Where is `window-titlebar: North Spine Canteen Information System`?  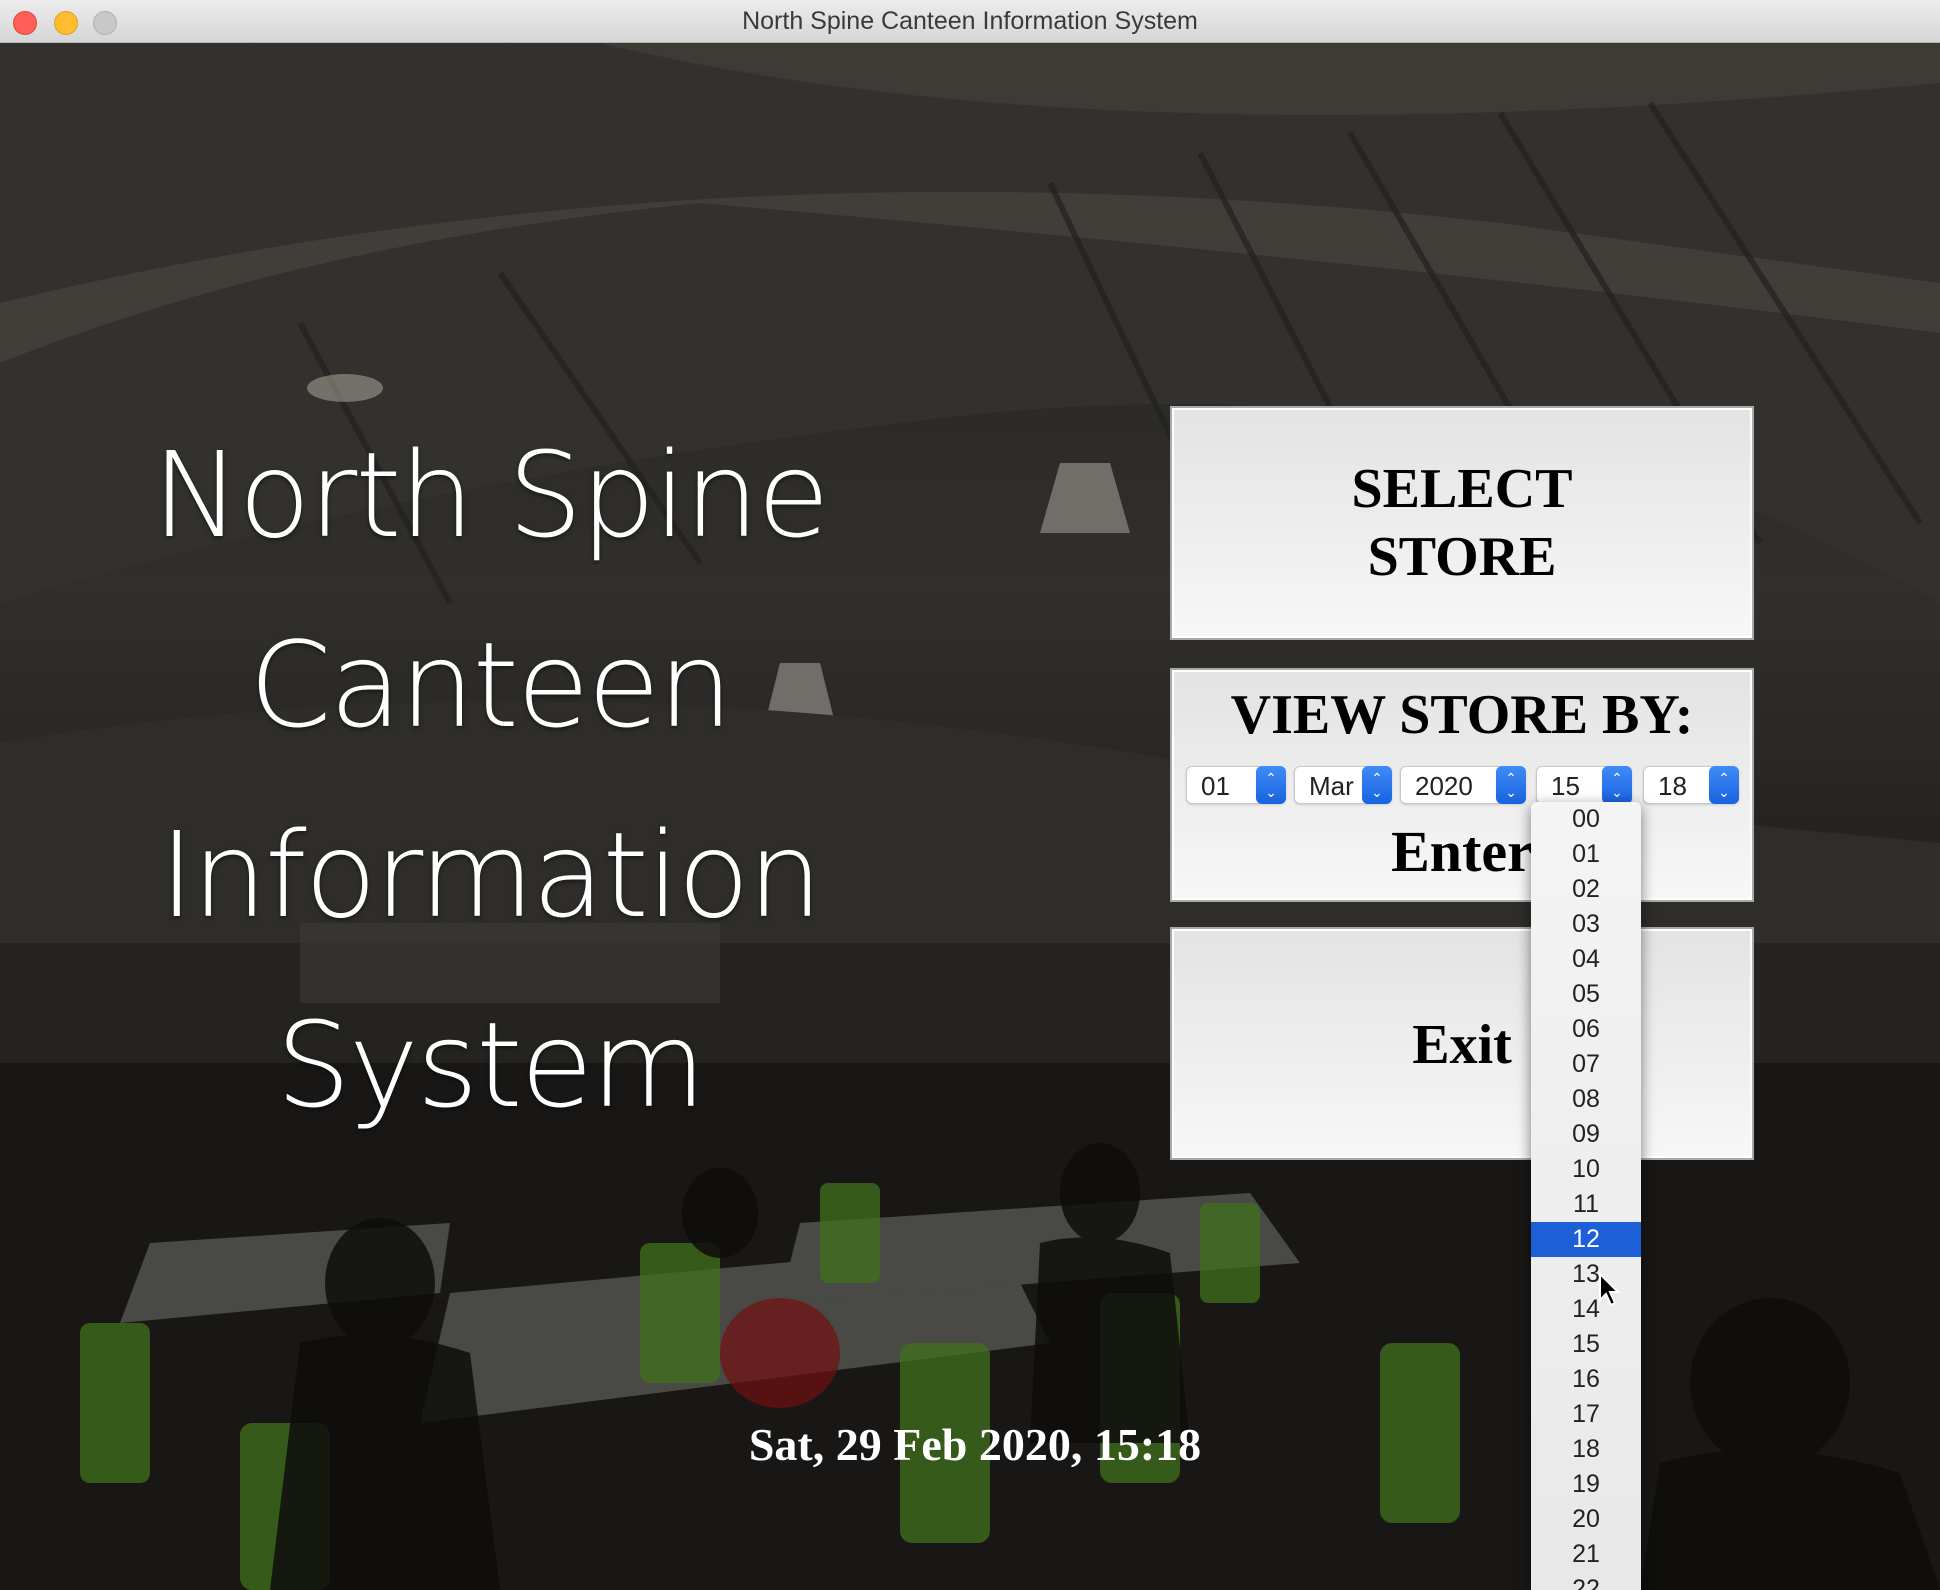 window-titlebar: North Spine Canteen Information System is located at coordinates (970, 21).